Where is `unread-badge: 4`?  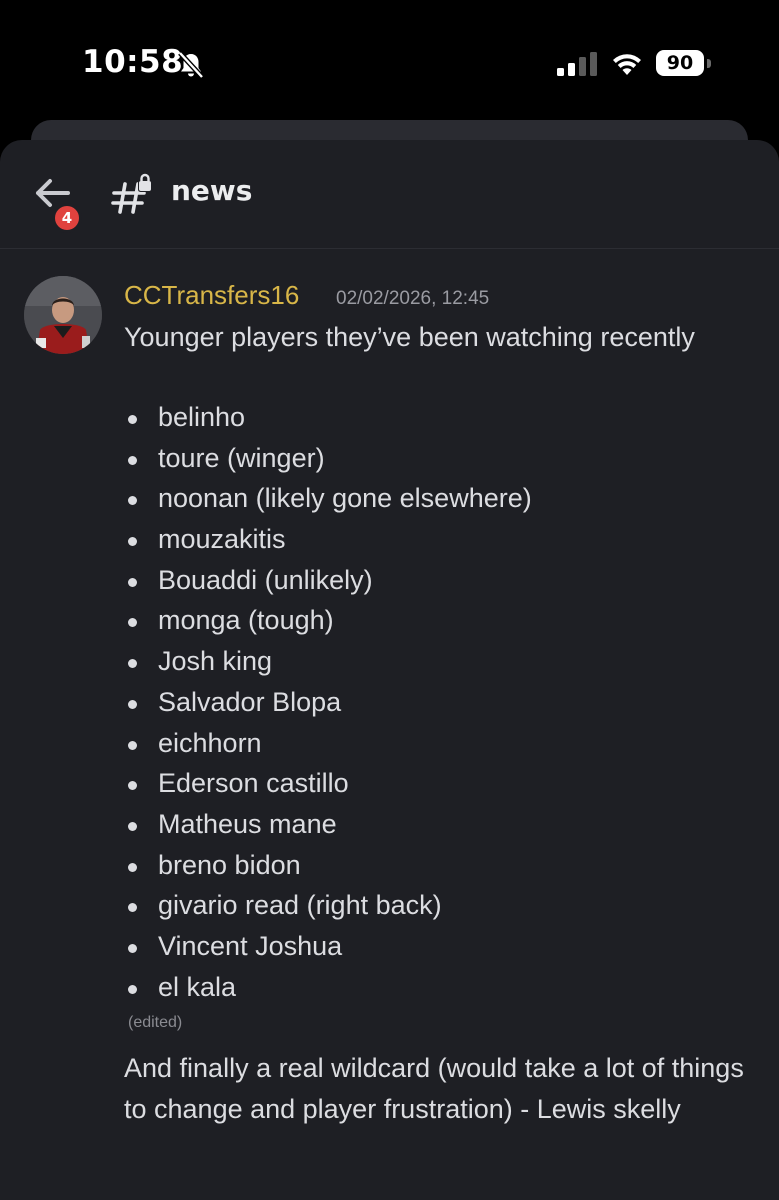
unread-badge: 4 is located at coordinates (67, 218).